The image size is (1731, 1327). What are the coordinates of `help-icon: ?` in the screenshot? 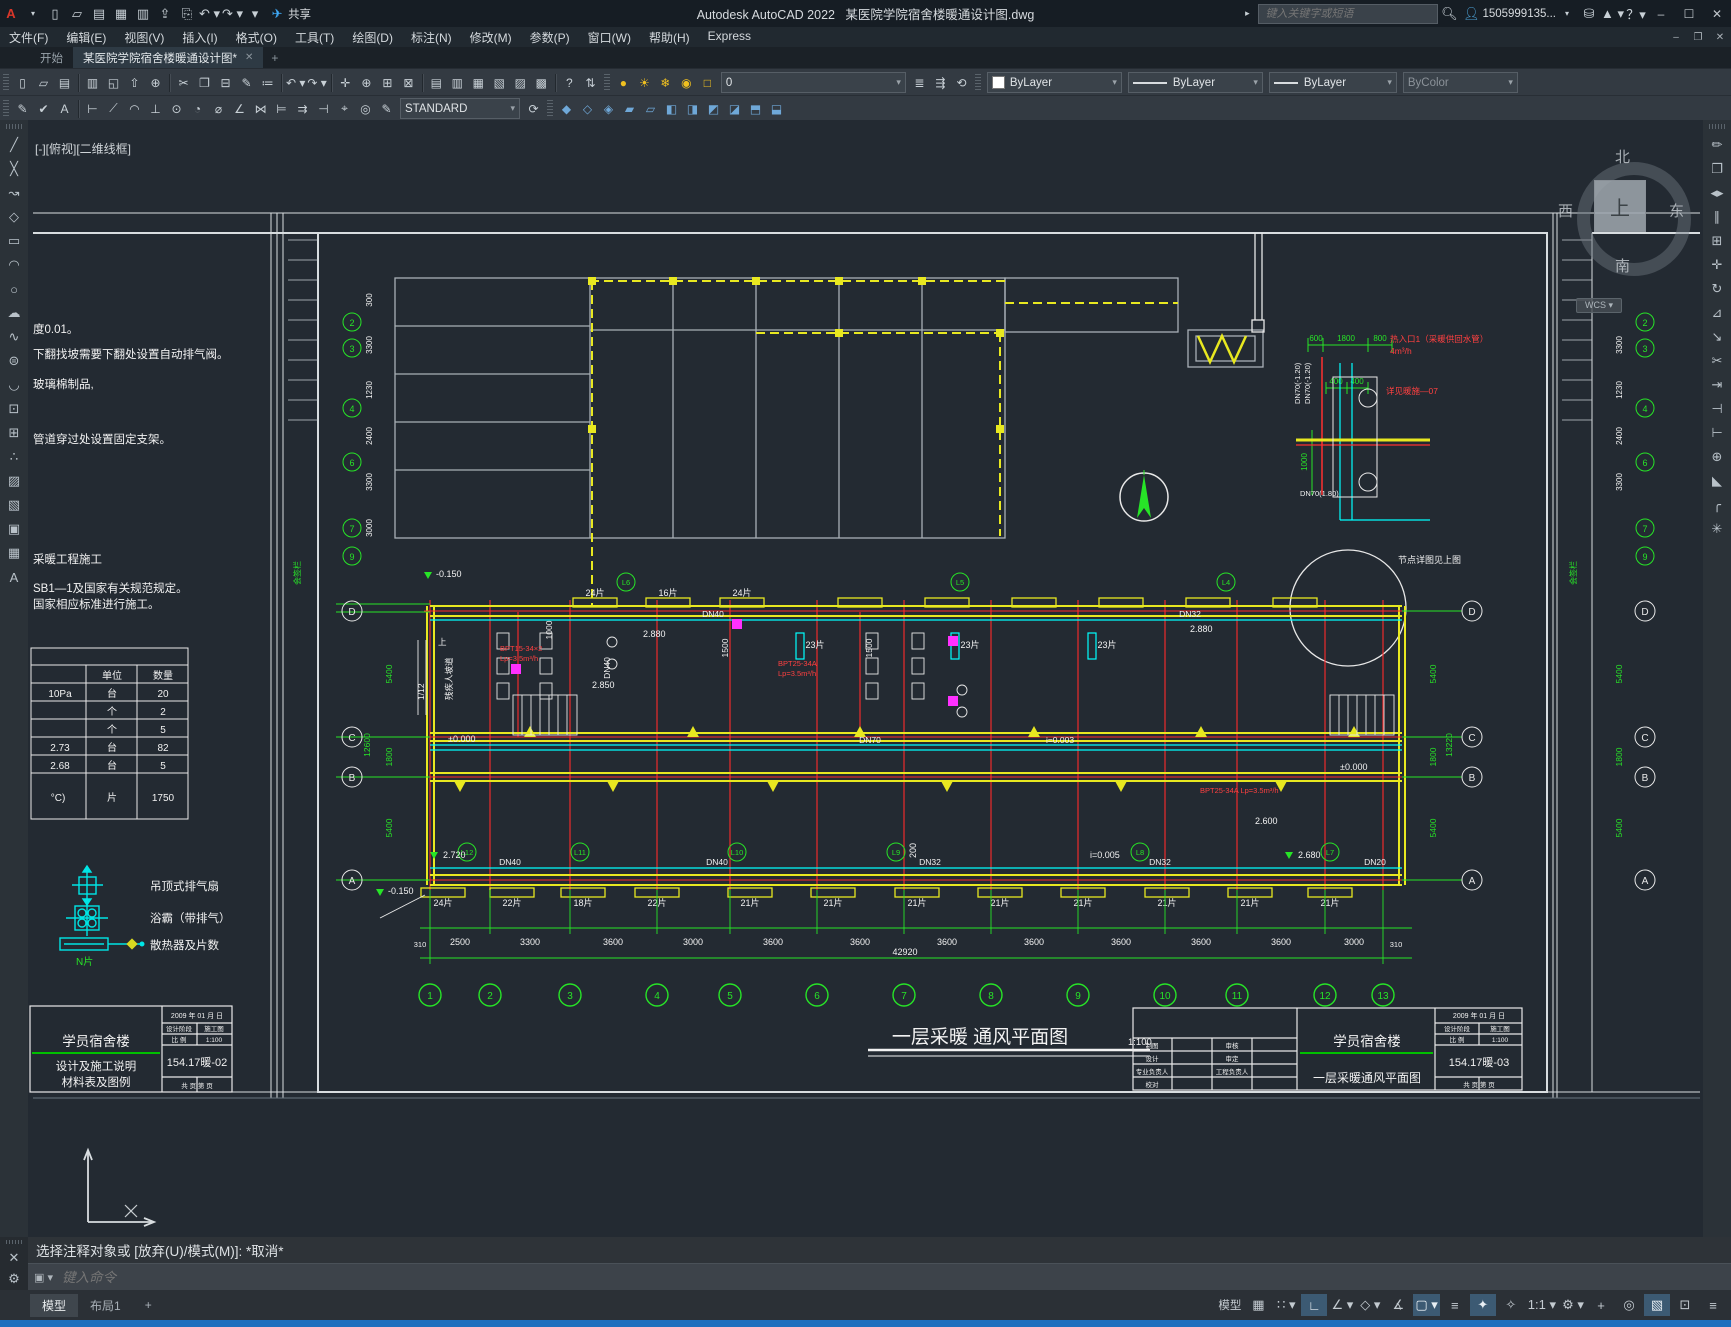 It's located at (569, 82).